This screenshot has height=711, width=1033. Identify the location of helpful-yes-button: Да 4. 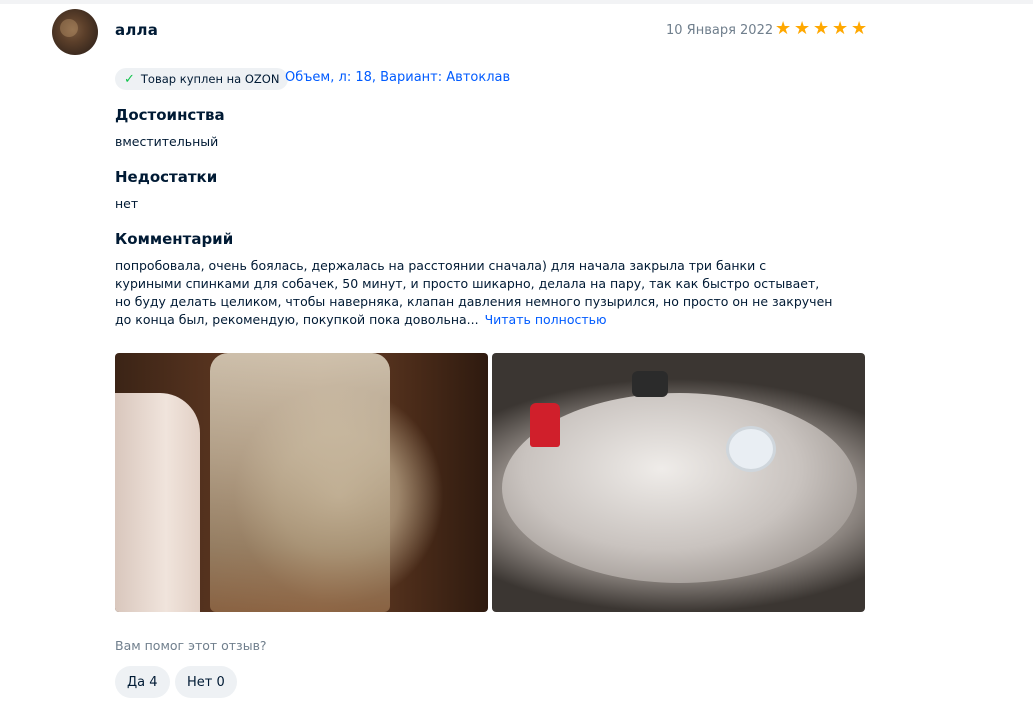
(142, 682).